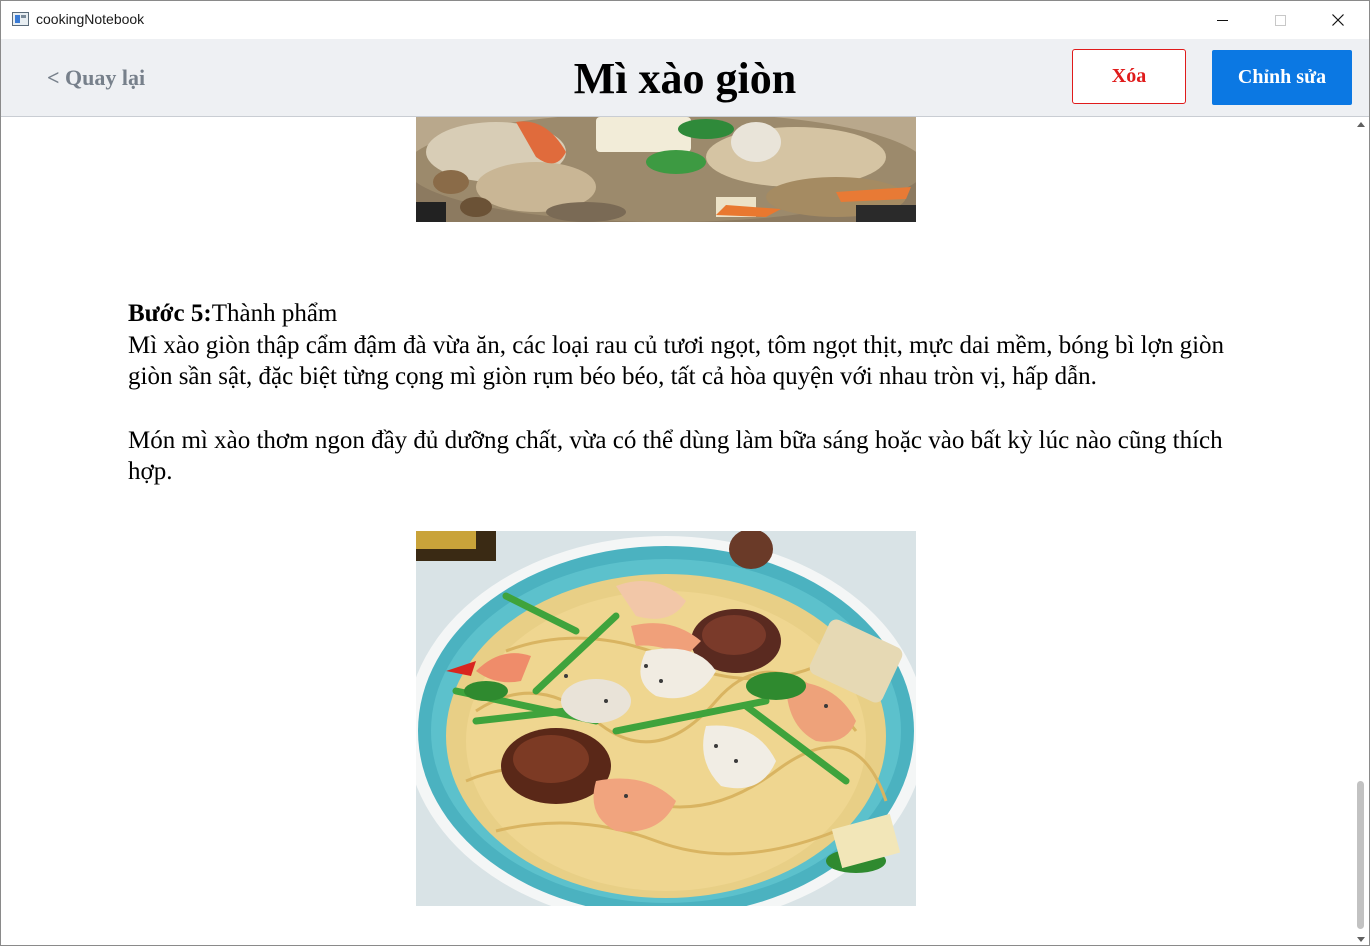 The image size is (1370, 946). Describe the element at coordinates (1360, 855) in the screenshot. I see `scroll-thumb` at that location.